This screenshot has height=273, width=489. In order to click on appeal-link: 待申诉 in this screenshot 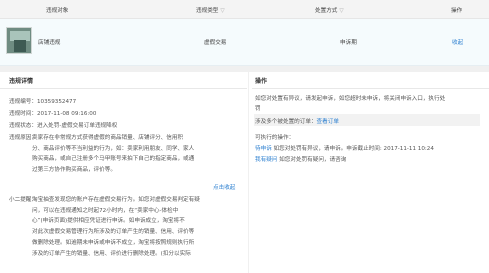, I will do `click(263, 149)`.